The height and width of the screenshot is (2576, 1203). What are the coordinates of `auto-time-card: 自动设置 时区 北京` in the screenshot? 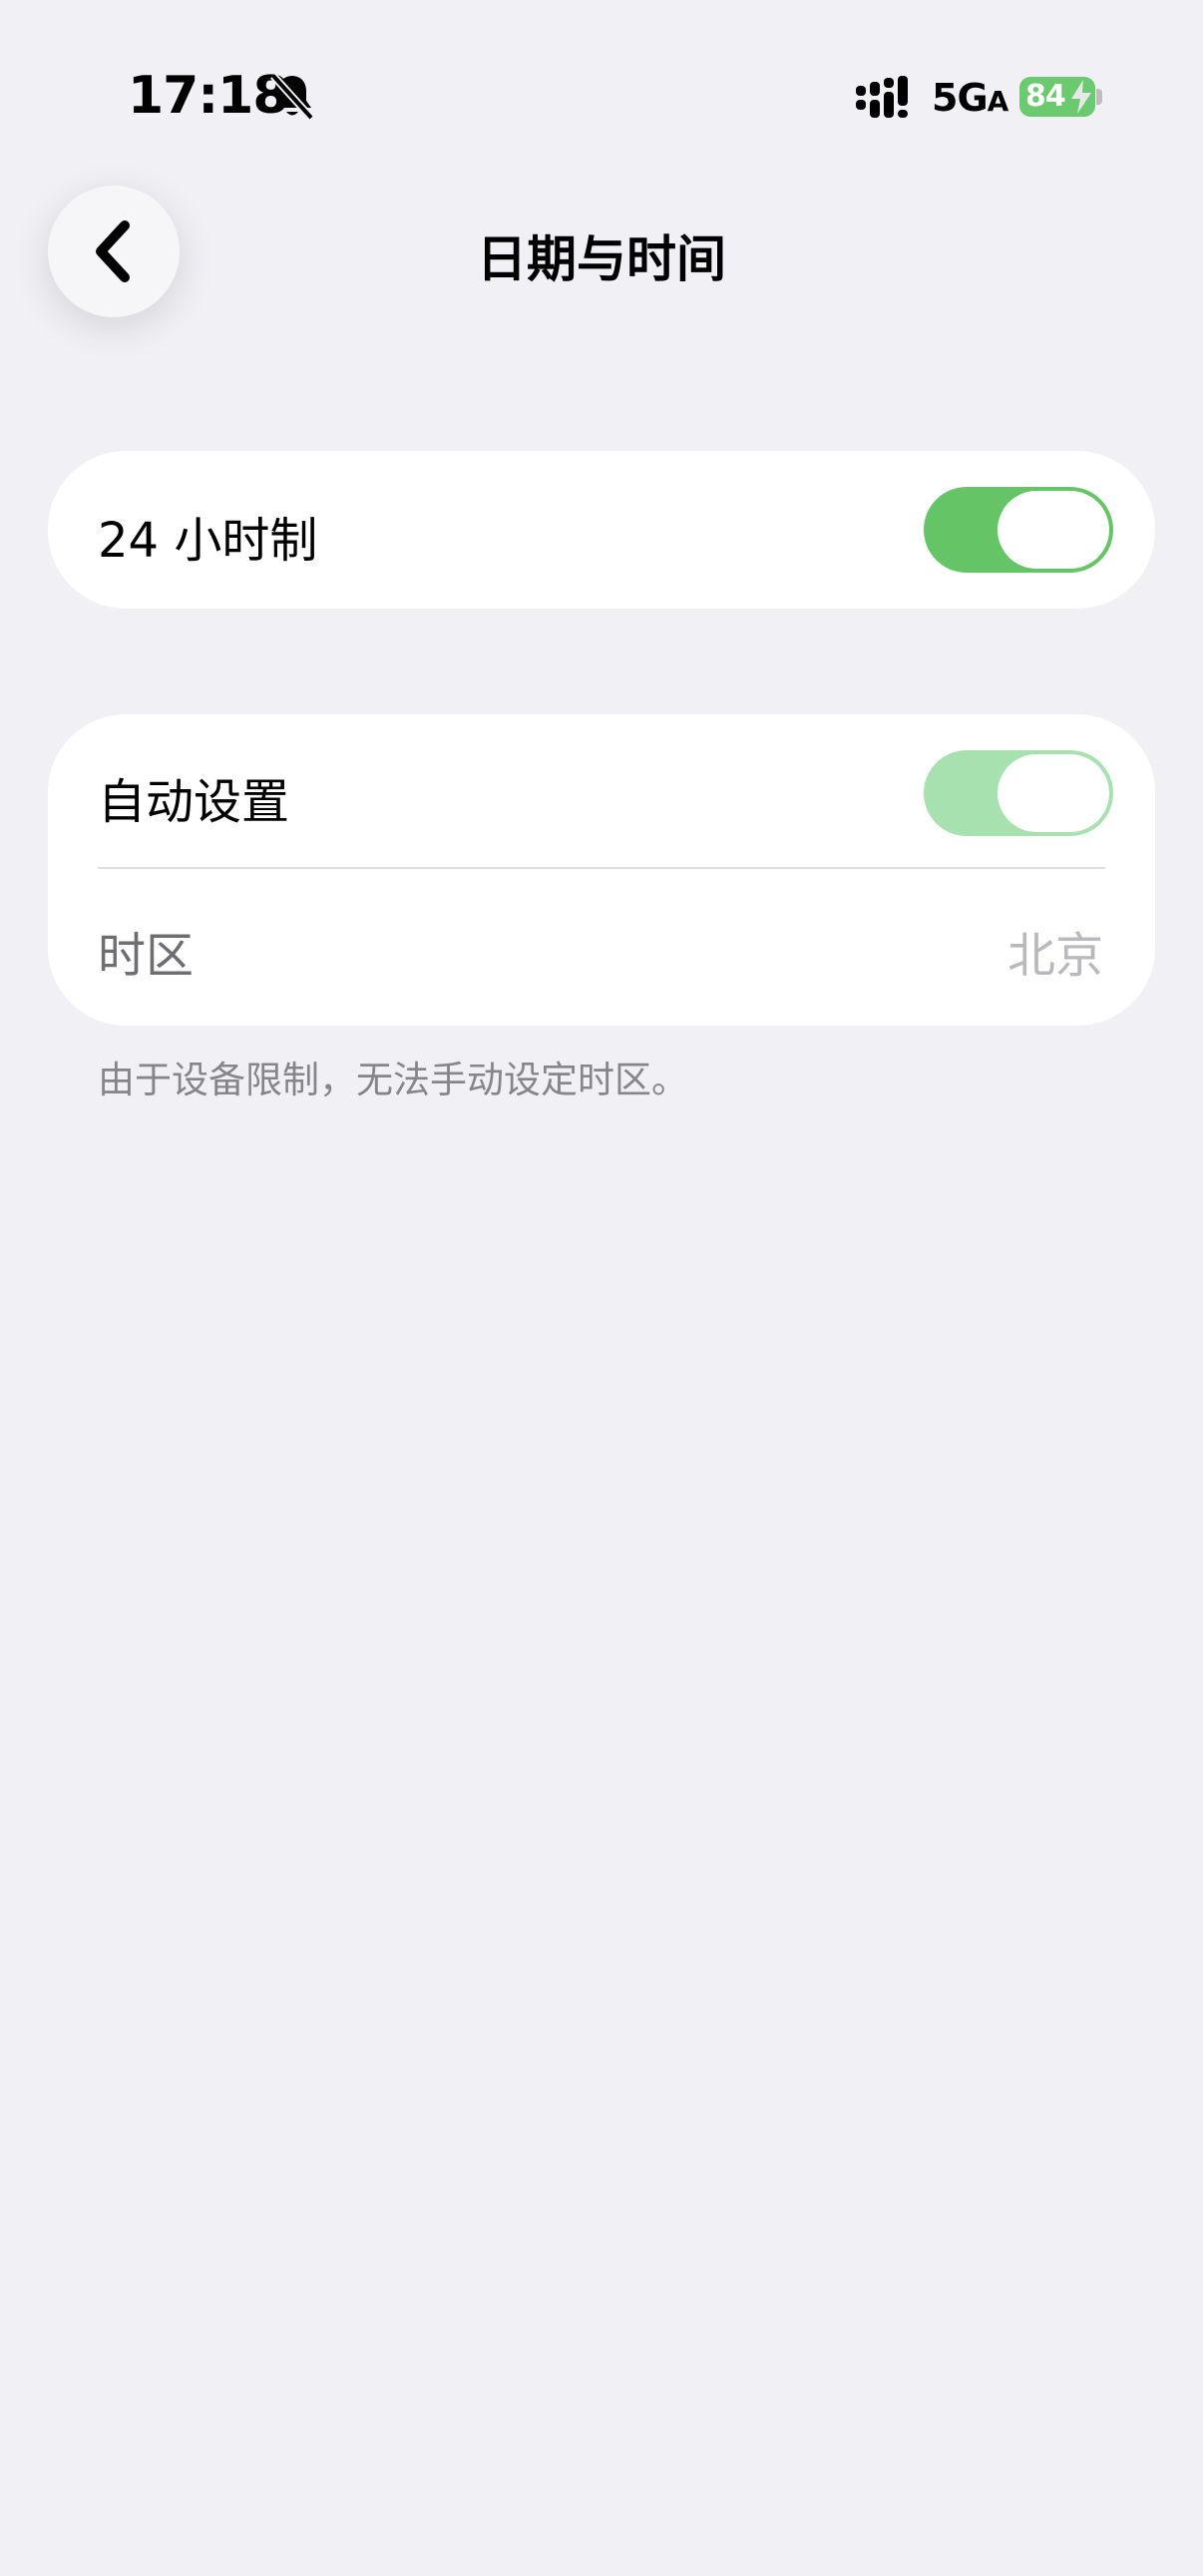 It's located at (601, 870).